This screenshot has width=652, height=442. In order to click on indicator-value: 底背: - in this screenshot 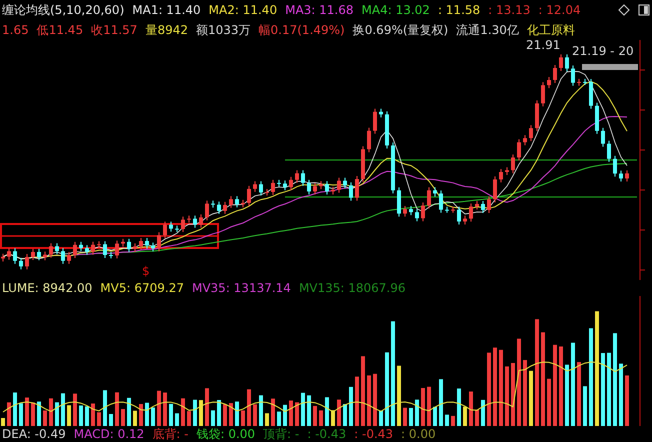, I will do `click(170, 434)`.